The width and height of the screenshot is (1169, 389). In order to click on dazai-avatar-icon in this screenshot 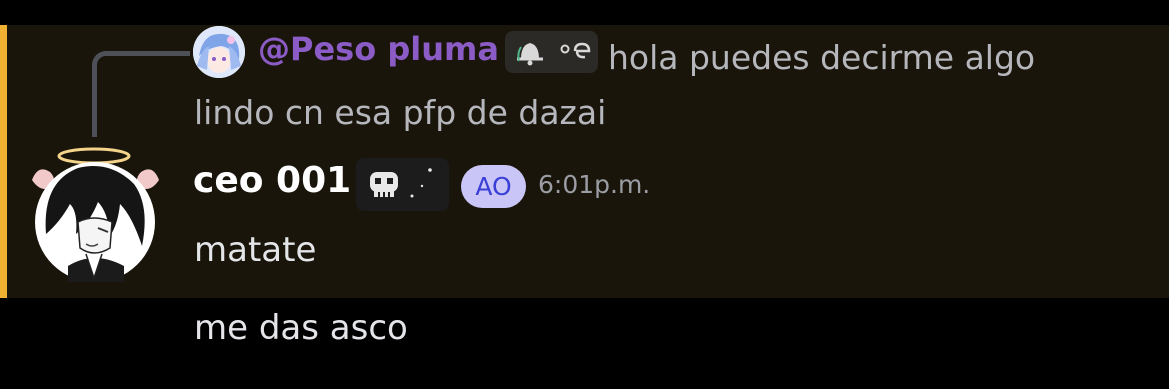, I will do `click(95, 214)`.